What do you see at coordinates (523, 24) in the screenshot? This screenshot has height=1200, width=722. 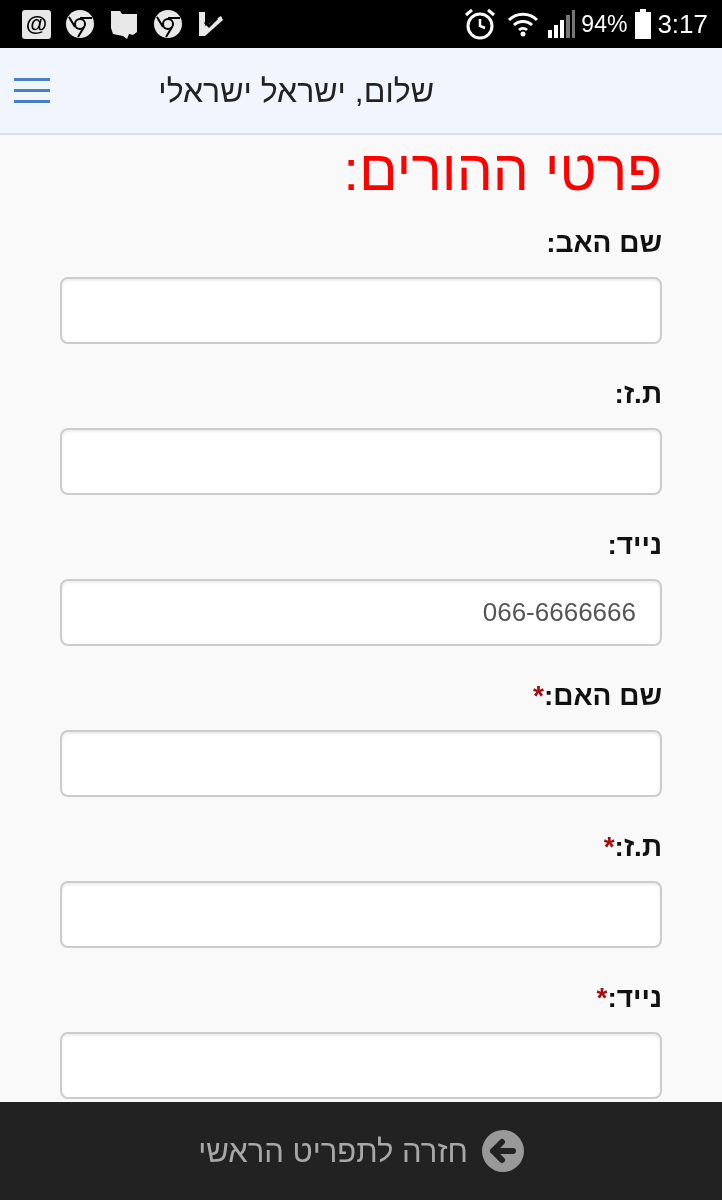 I see `wifi-icon` at bounding box center [523, 24].